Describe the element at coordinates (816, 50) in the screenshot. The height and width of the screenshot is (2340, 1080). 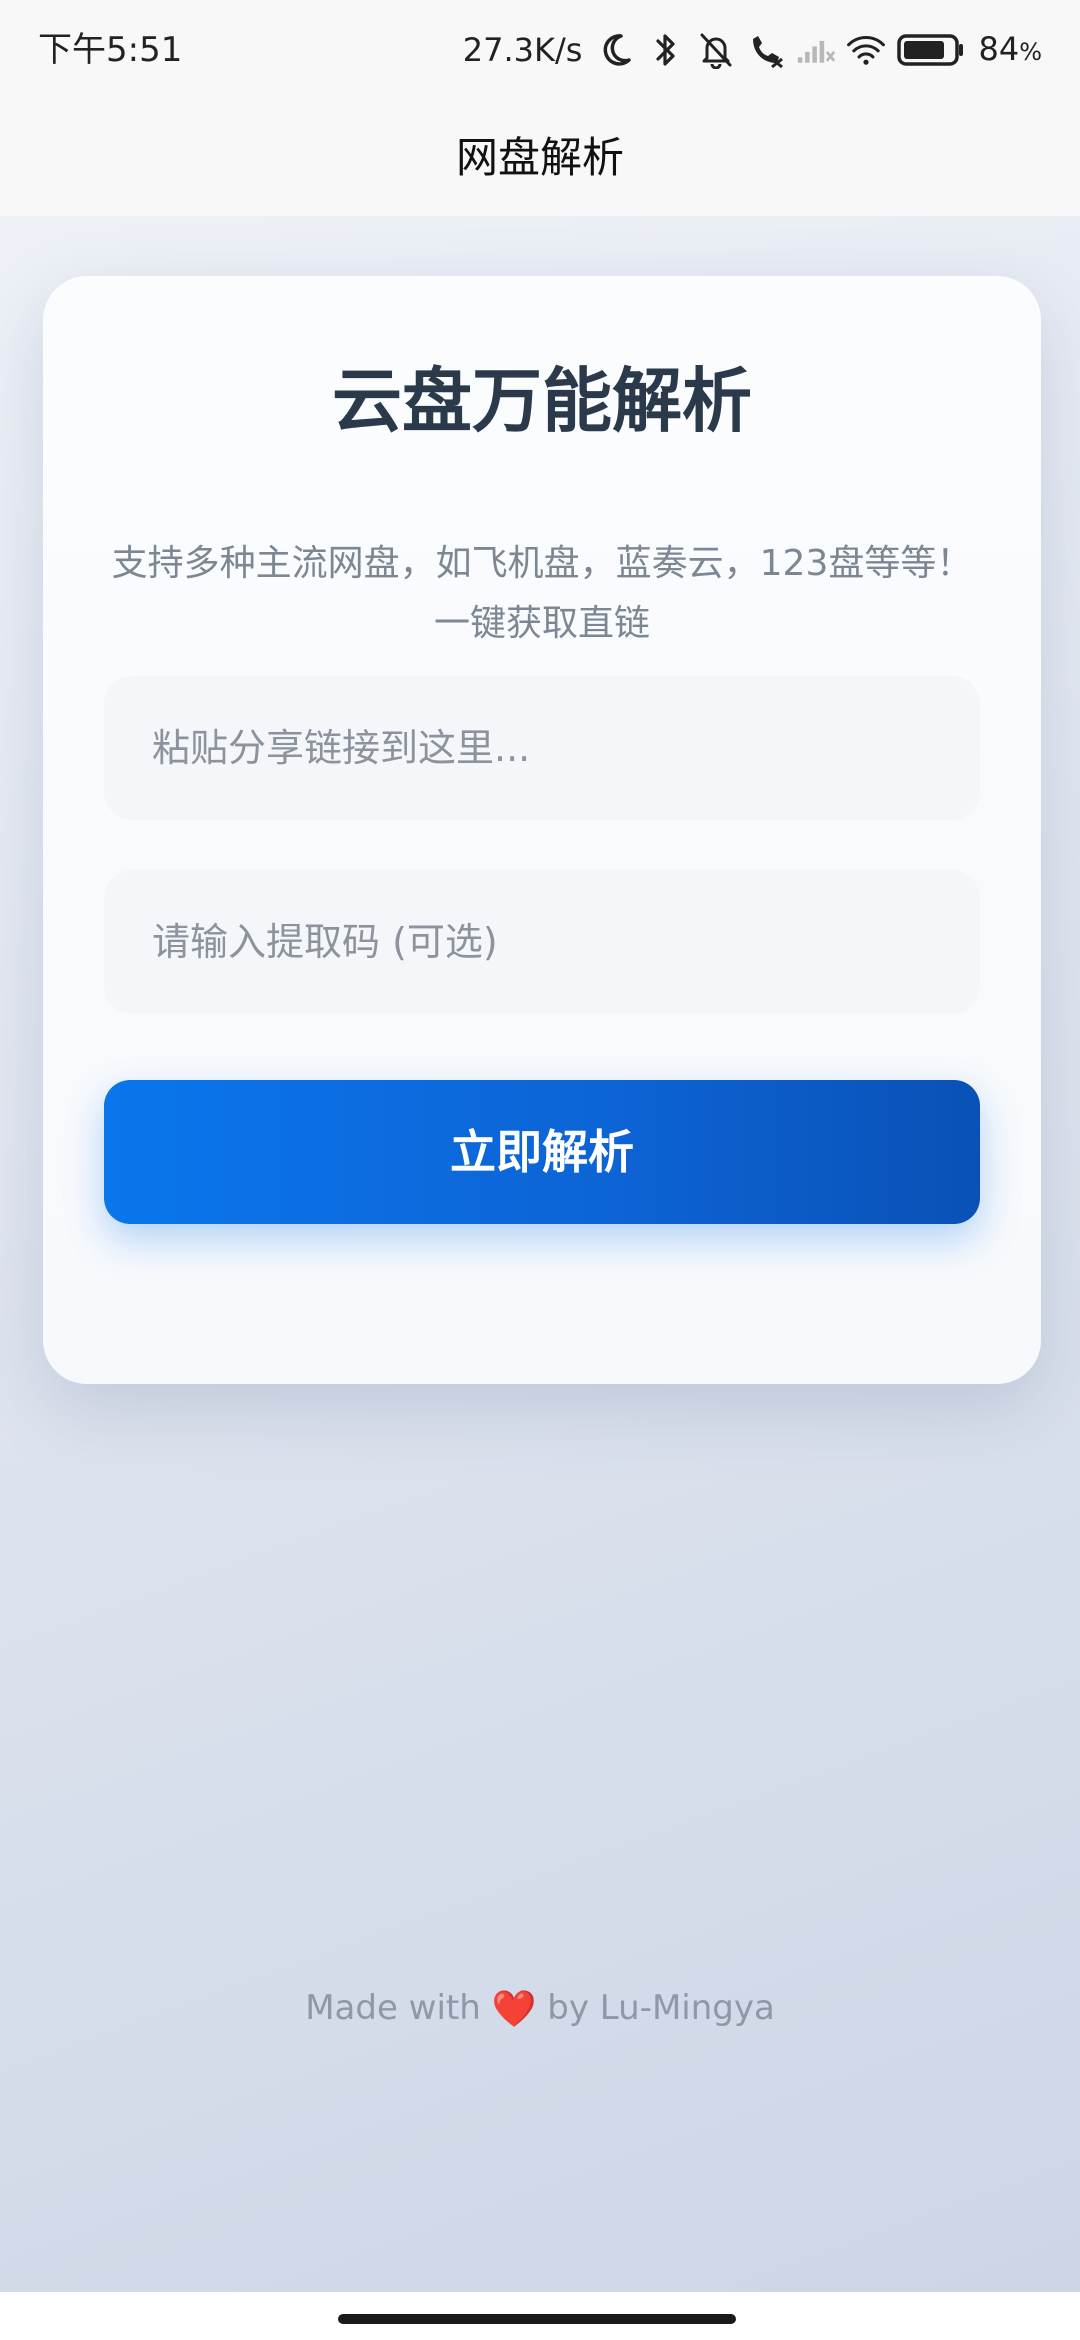
I see `signal-icon` at that location.